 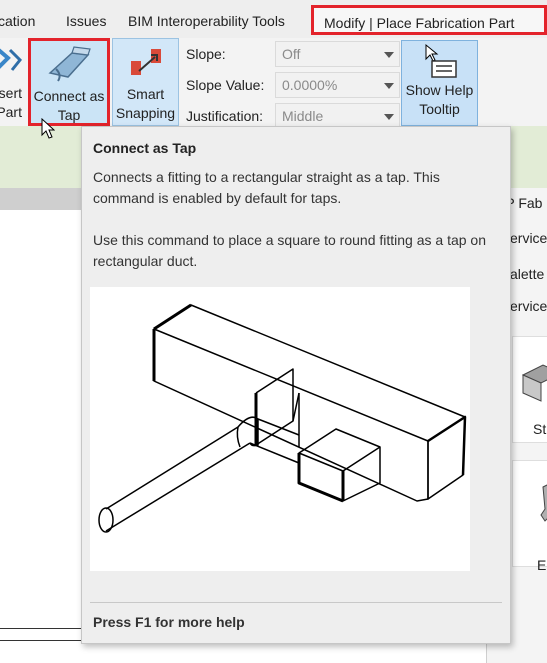 I want to click on tab-bim-interoperability-tools: BIM Interoperability Tools, so click(x=206, y=21).